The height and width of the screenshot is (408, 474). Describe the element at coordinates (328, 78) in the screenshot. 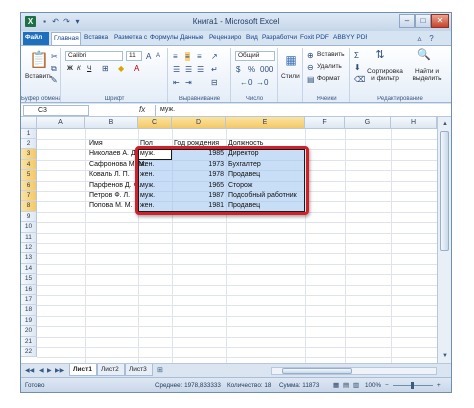

I see `format-cells-button: Формат` at that location.